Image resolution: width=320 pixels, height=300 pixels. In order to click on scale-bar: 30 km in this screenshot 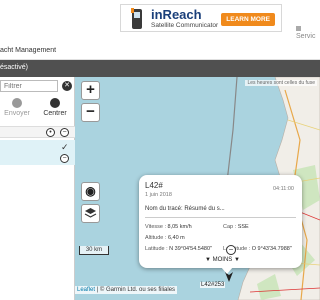, I will do `click(94, 250)`.